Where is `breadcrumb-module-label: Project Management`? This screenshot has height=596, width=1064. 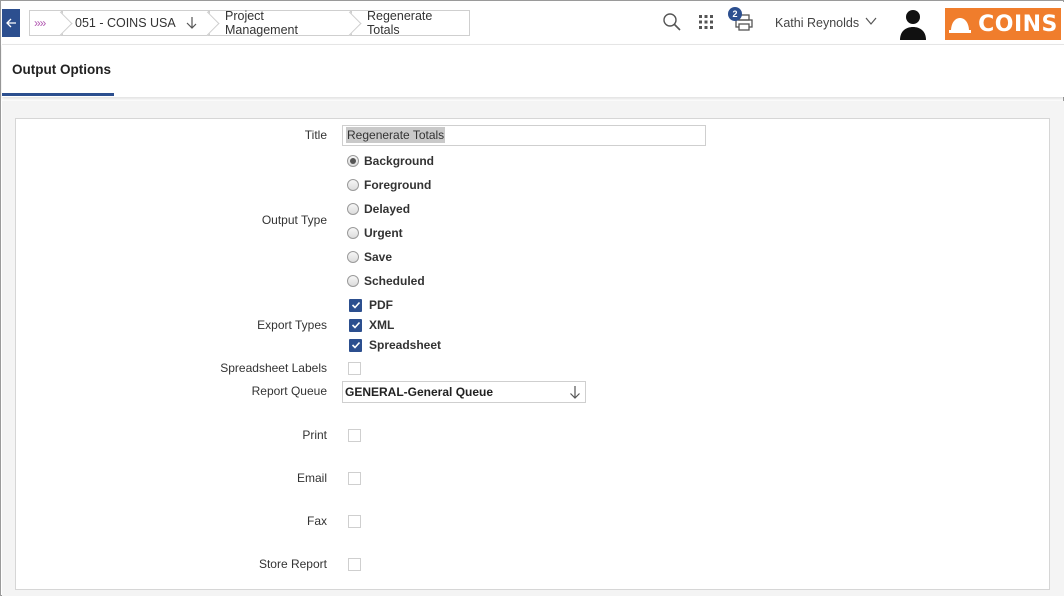 breadcrumb-module-label: Project Management is located at coordinates (261, 23).